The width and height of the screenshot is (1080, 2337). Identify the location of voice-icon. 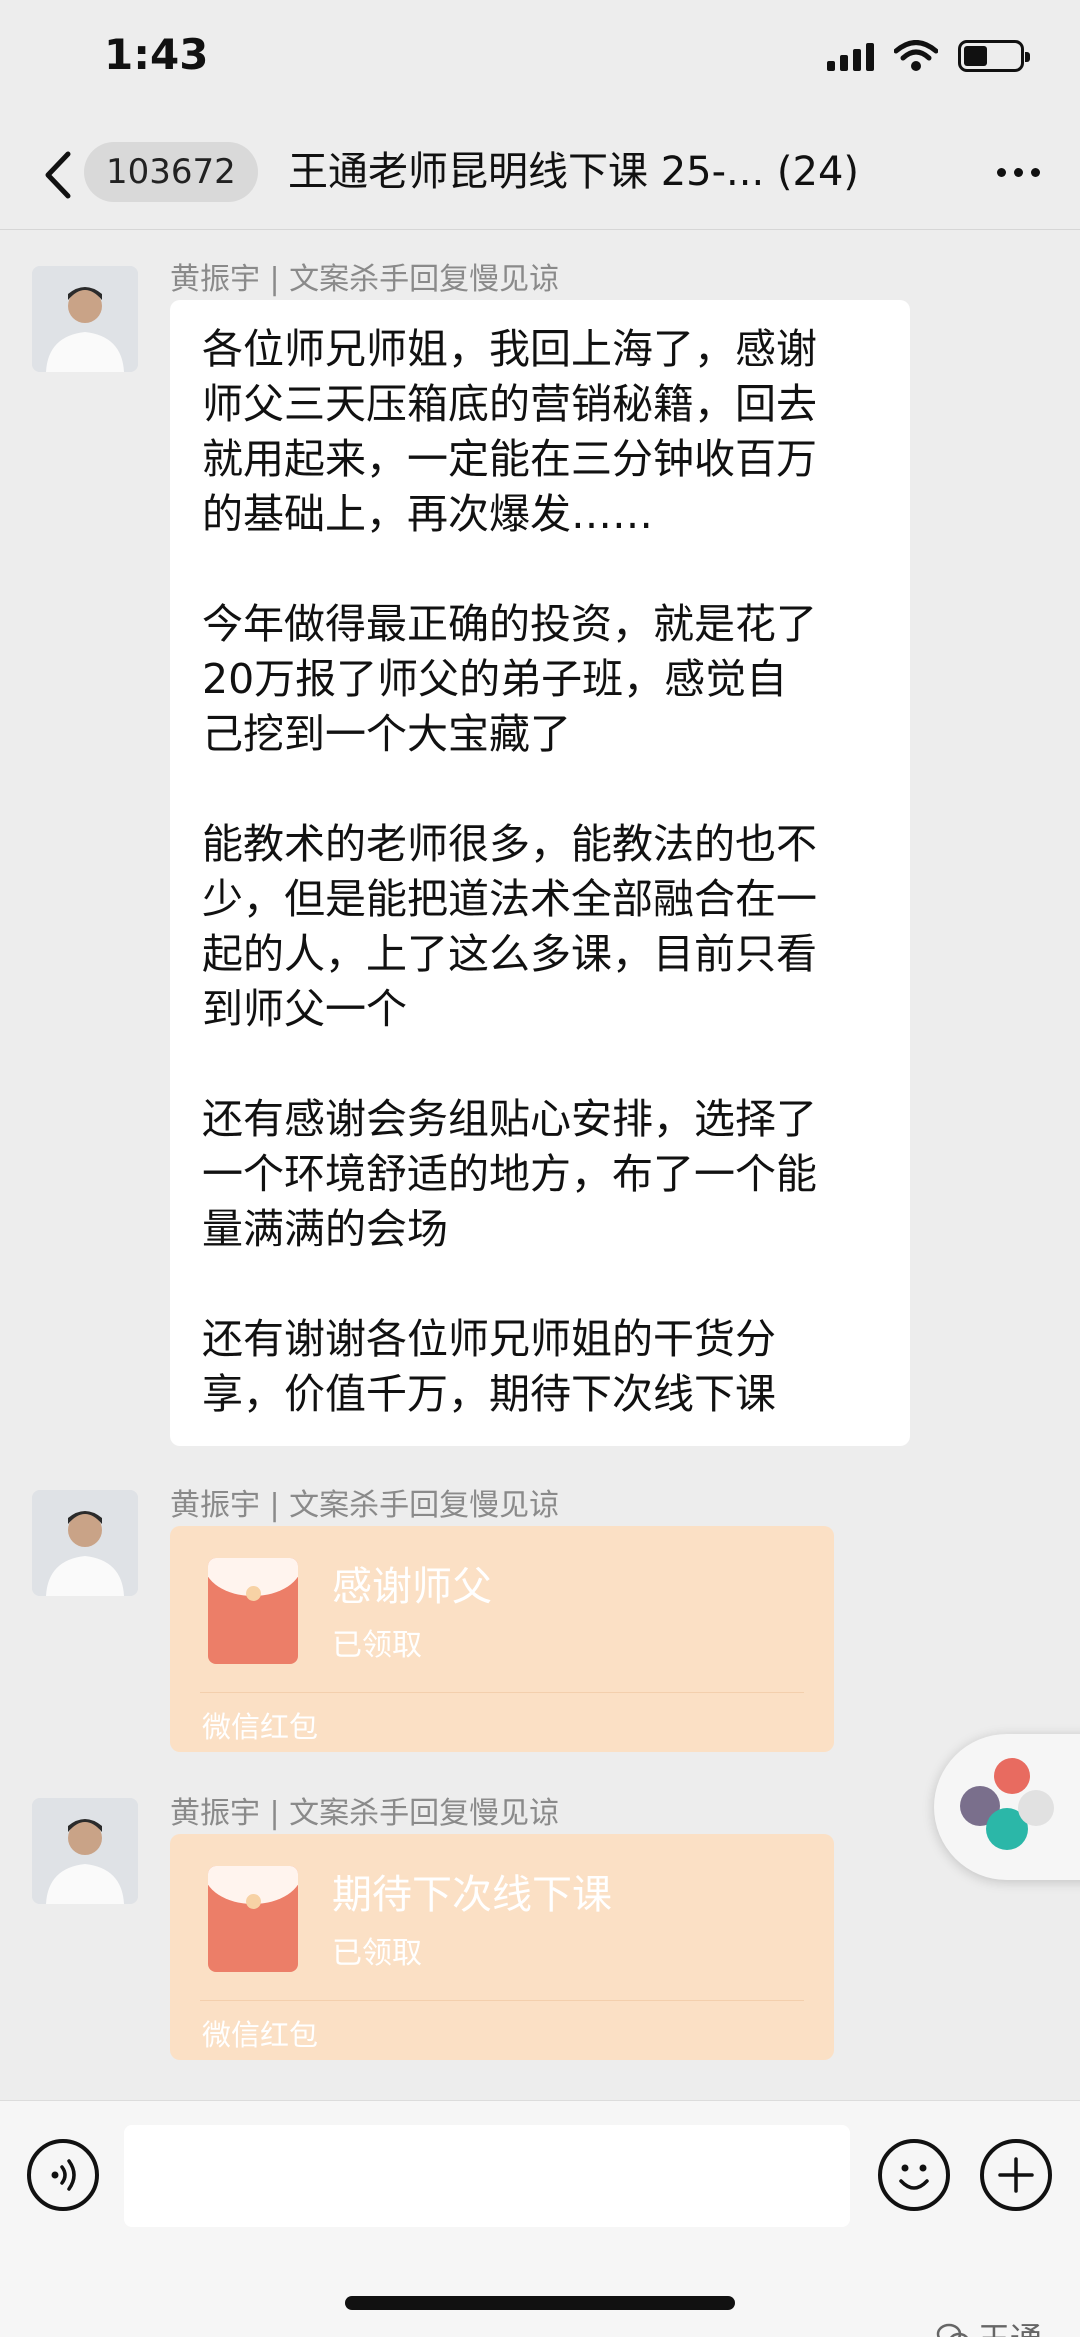
(63, 2175).